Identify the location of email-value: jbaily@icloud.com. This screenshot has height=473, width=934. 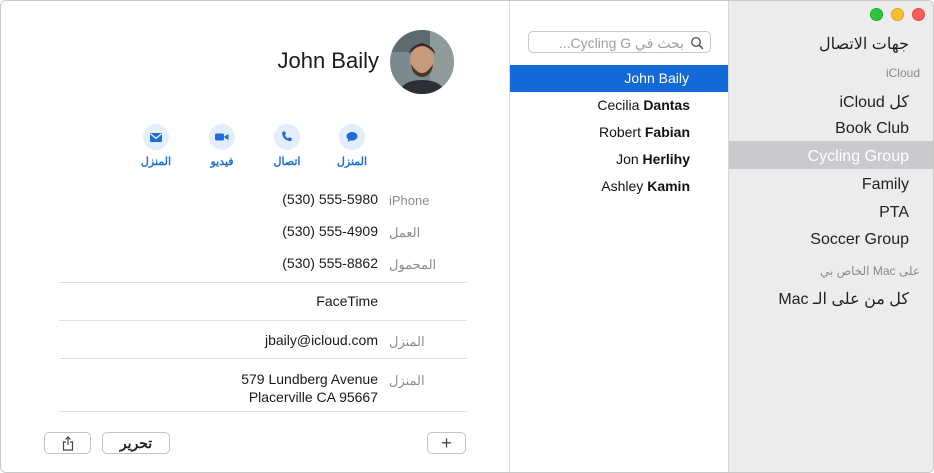
(321, 340).